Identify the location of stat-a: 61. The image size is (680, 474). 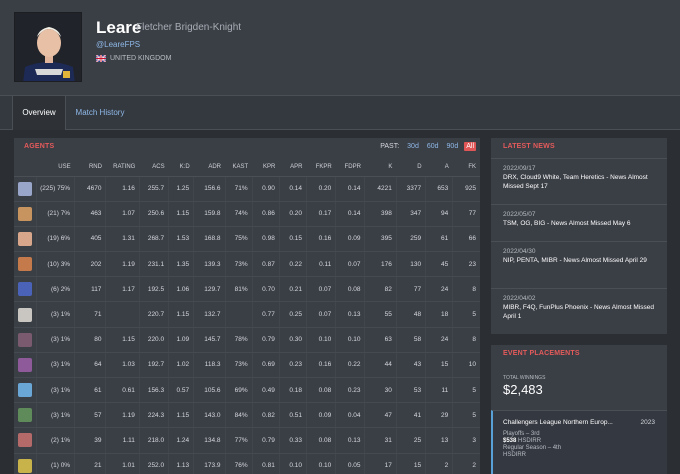
(439, 239).